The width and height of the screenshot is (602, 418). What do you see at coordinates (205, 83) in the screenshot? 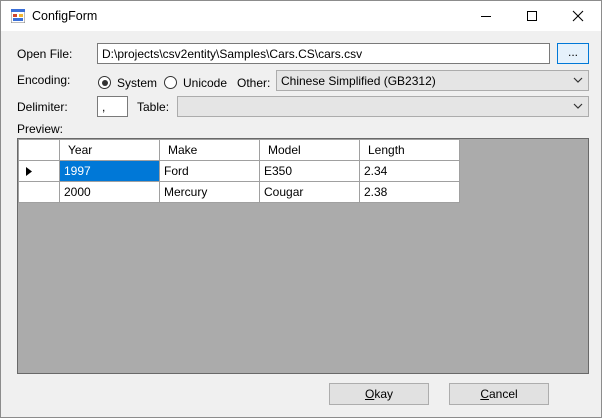
I see `unicode-radio-label: Unicode` at bounding box center [205, 83].